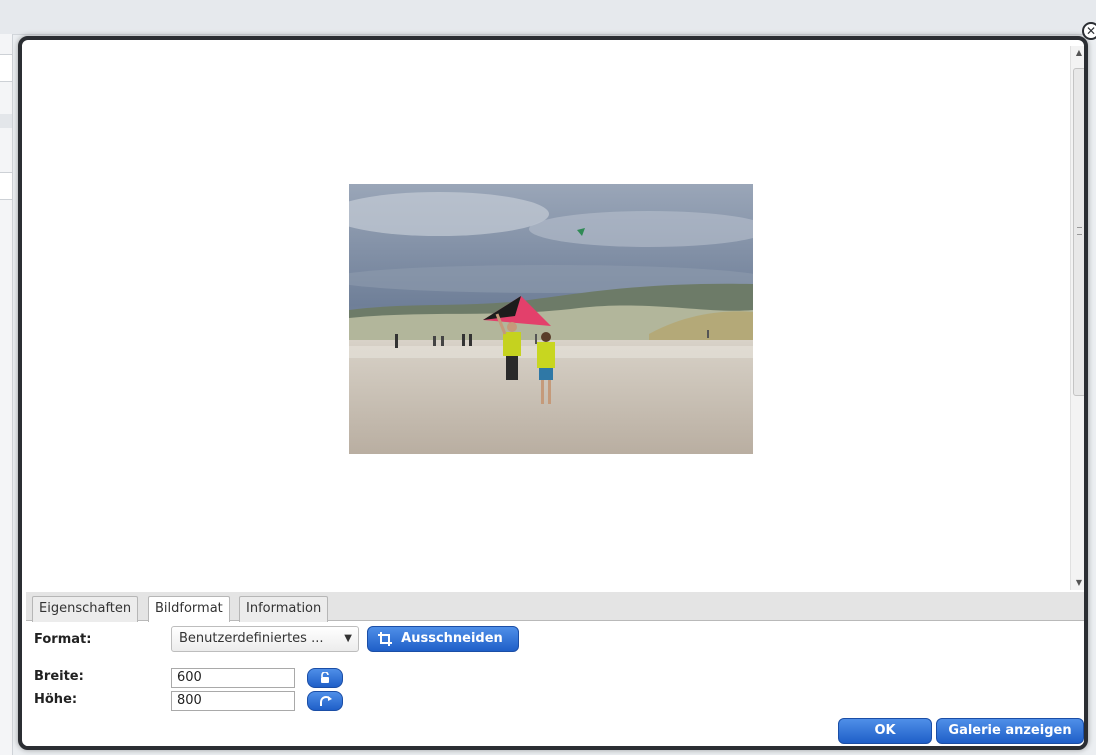 The width and height of the screenshot is (1096, 755). Describe the element at coordinates (6, 121) in the screenshot. I see `background-band` at that location.